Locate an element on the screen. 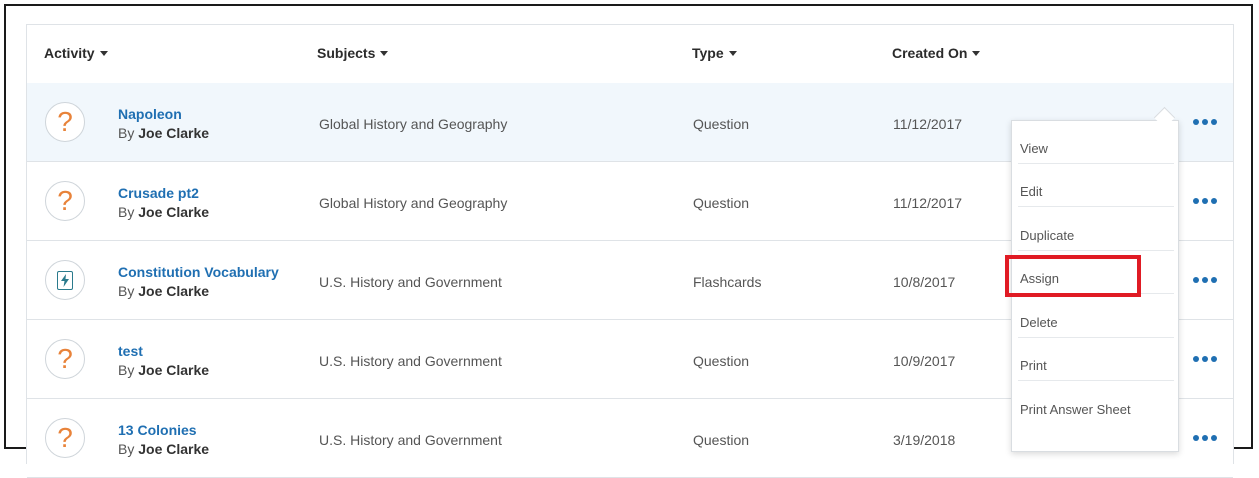  menu-item-edit: Edit is located at coordinates (1096, 185).